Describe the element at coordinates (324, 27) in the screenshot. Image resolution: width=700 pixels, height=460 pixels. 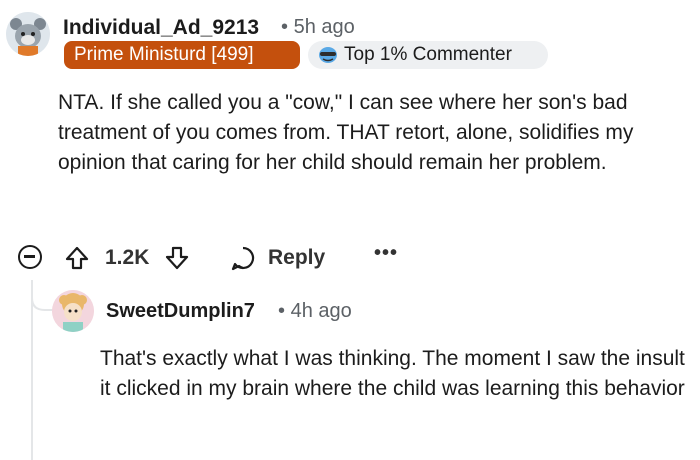
I see `comment-time: 5h ago` at that location.